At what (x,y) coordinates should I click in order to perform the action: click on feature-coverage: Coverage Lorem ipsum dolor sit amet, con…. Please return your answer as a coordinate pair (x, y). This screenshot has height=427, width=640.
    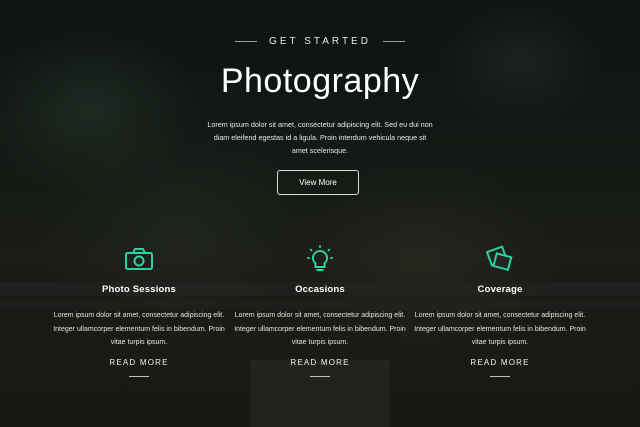
    Looking at the image, I should click on (500, 310).